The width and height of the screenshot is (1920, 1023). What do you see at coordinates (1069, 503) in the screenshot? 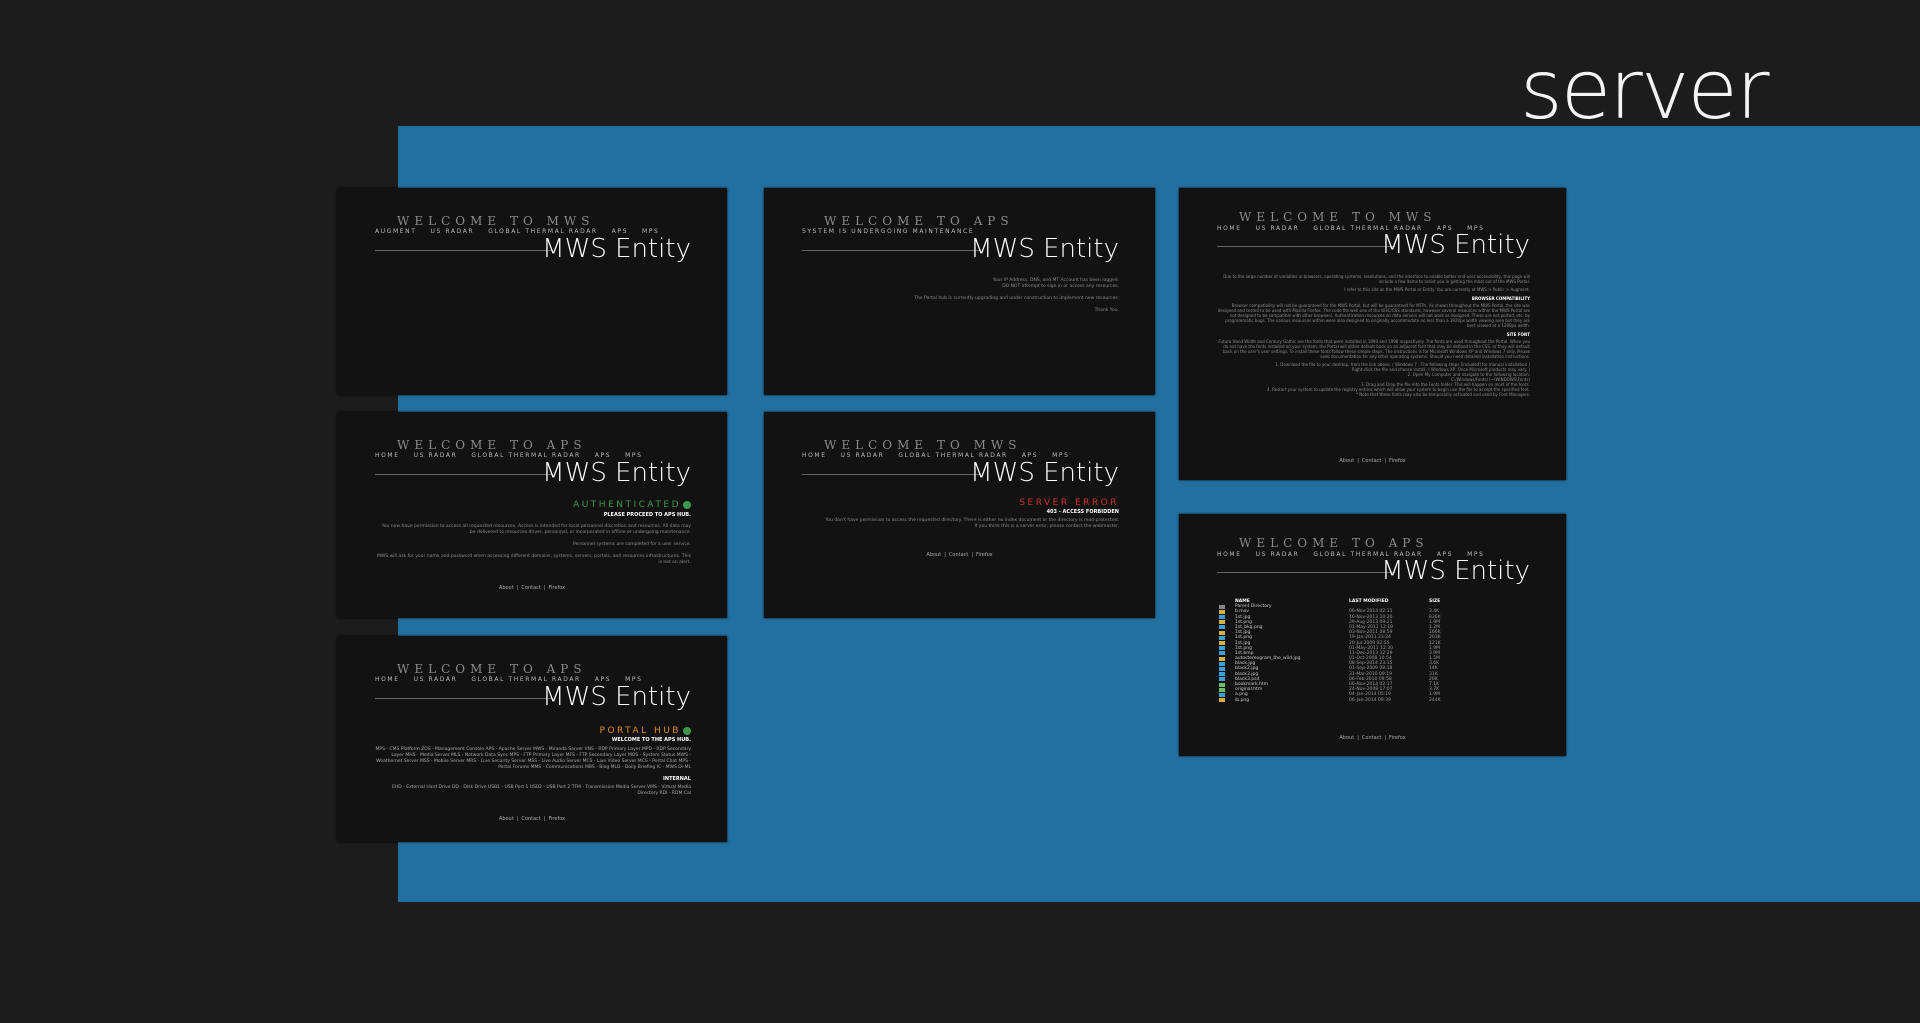
I see `status-server-error: SERVER ERROR` at bounding box center [1069, 503].